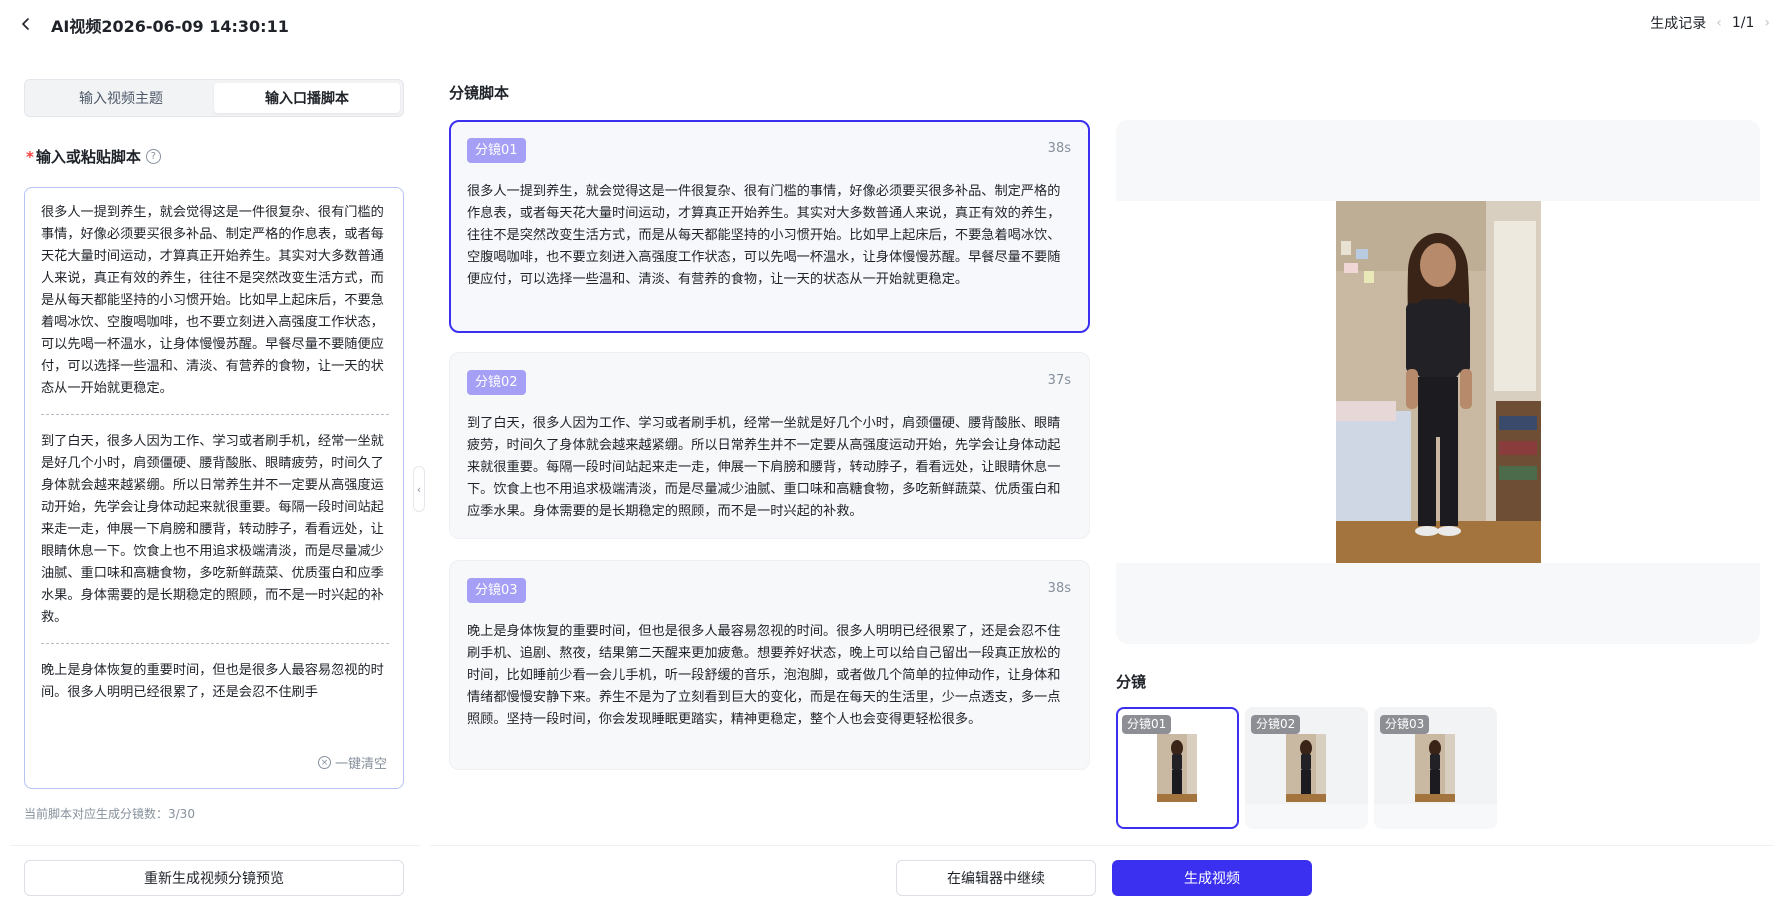  What do you see at coordinates (30, 156) in the screenshot?
I see `required-mark: *` at bounding box center [30, 156].